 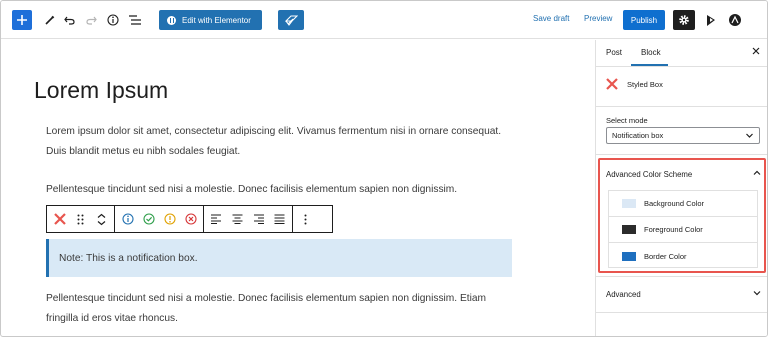 What do you see at coordinates (248, 219) in the screenshot?
I see `block-toolbar-group-align` at bounding box center [248, 219].